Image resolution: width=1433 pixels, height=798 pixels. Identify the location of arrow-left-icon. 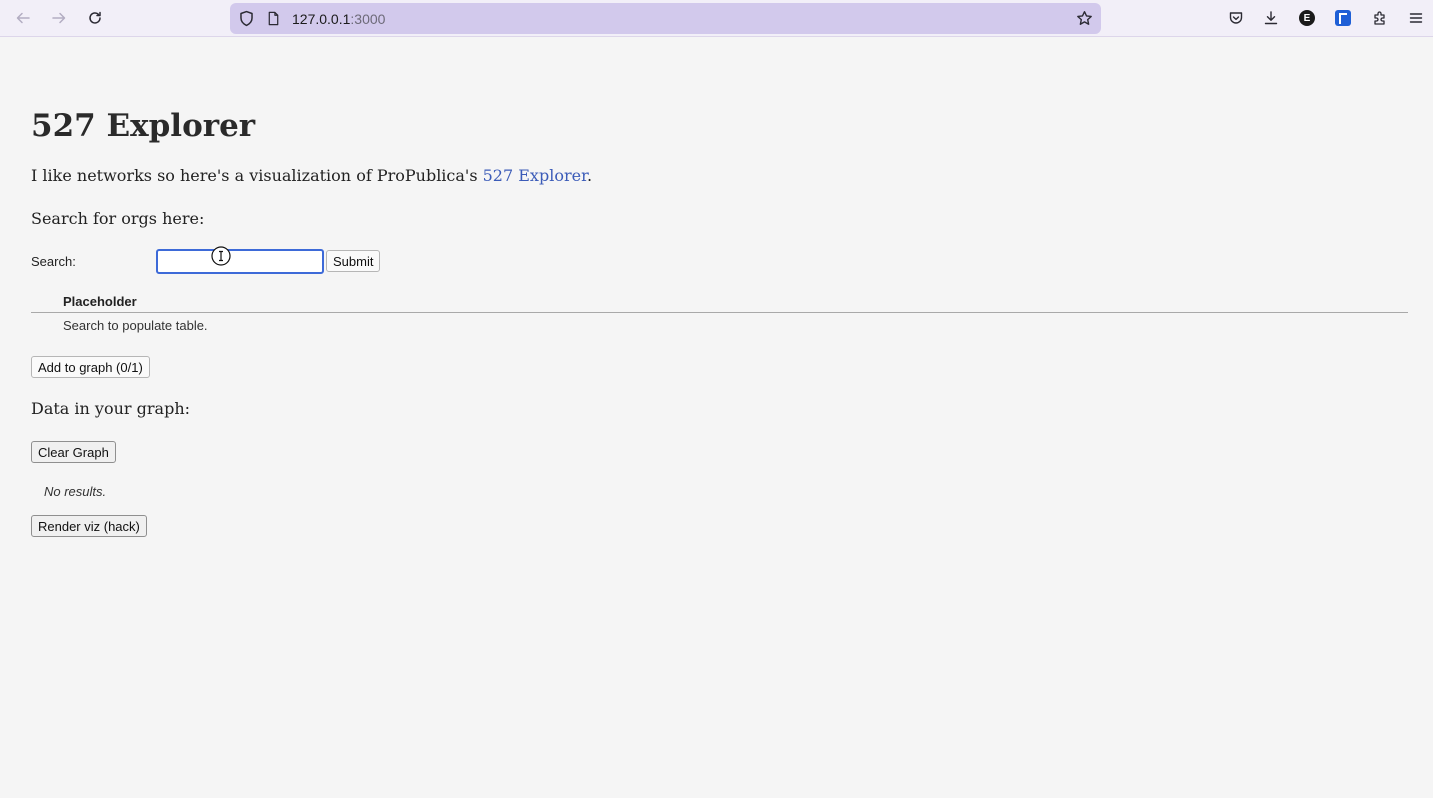
(23, 18).